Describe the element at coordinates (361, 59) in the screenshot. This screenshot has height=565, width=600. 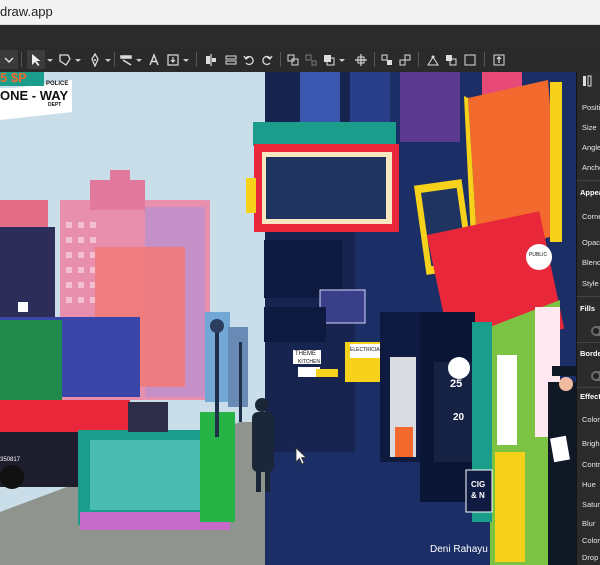
I see `boolean-icon` at that location.